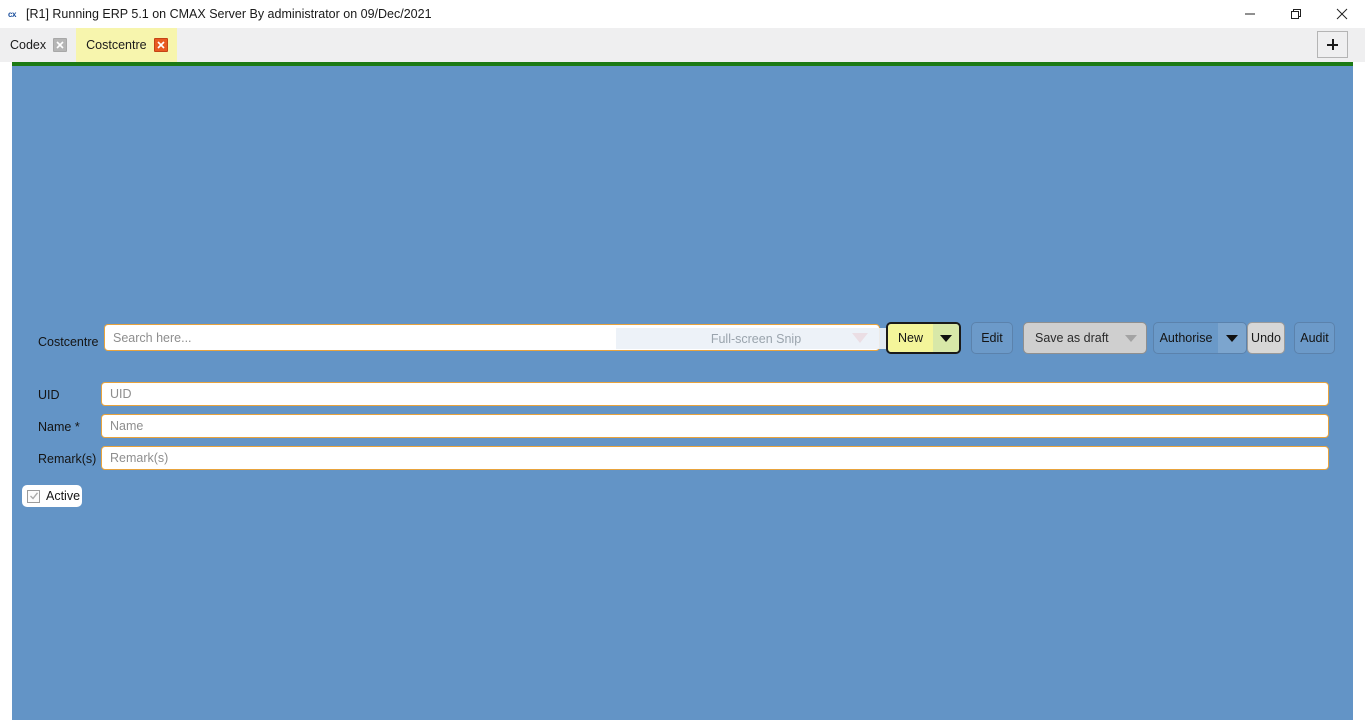  I want to click on remarks-input: Remark(s), so click(135, 458).